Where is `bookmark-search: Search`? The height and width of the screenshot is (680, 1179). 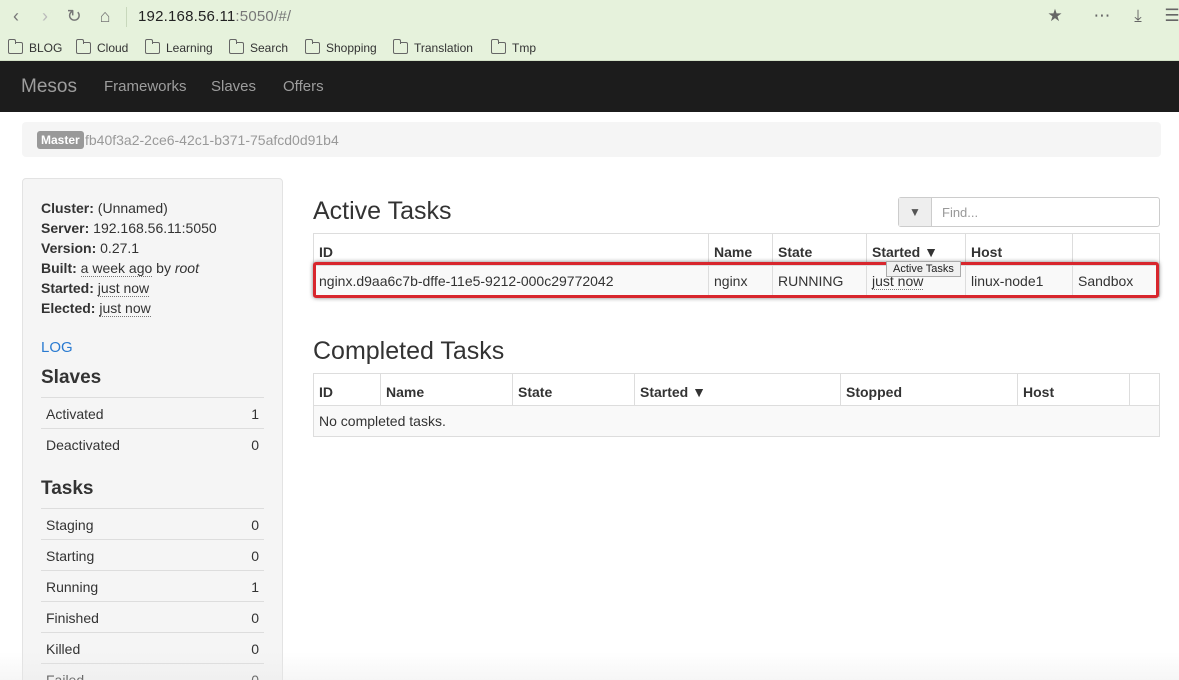 bookmark-search: Search is located at coordinates (258, 48).